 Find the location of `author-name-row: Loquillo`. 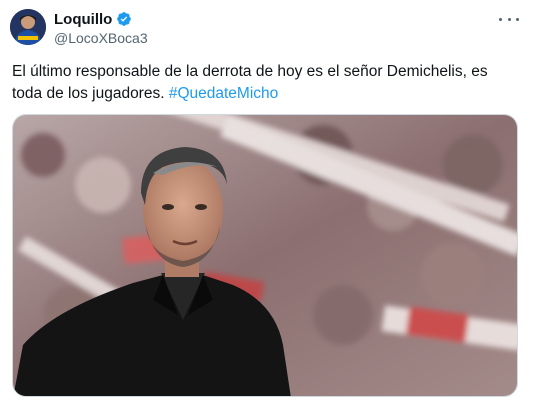

author-name-row: Loquillo is located at coordinates (93, 19).